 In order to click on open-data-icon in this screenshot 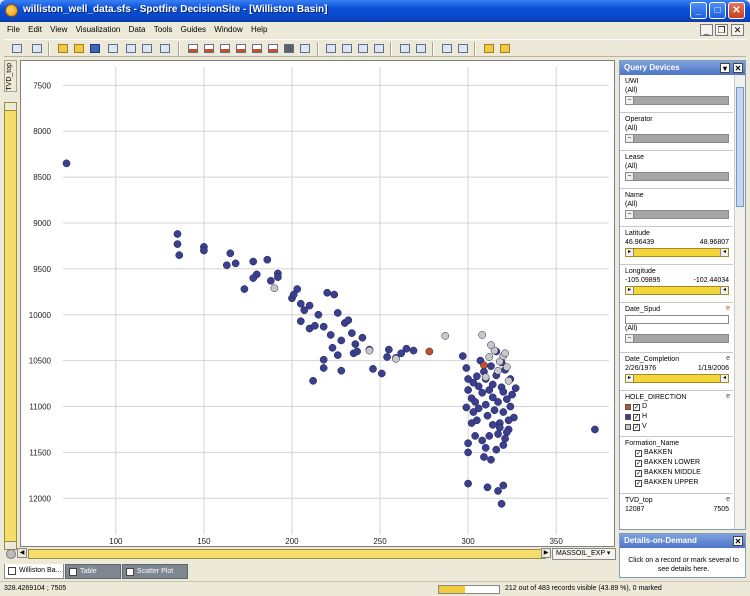, I will do `click(79, 48)`.